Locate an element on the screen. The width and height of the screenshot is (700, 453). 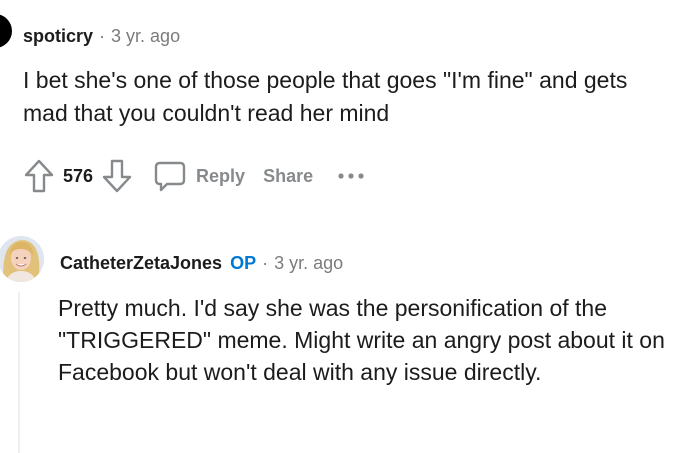
arrow-up-outline-icon is located at coordinates (39, 176).